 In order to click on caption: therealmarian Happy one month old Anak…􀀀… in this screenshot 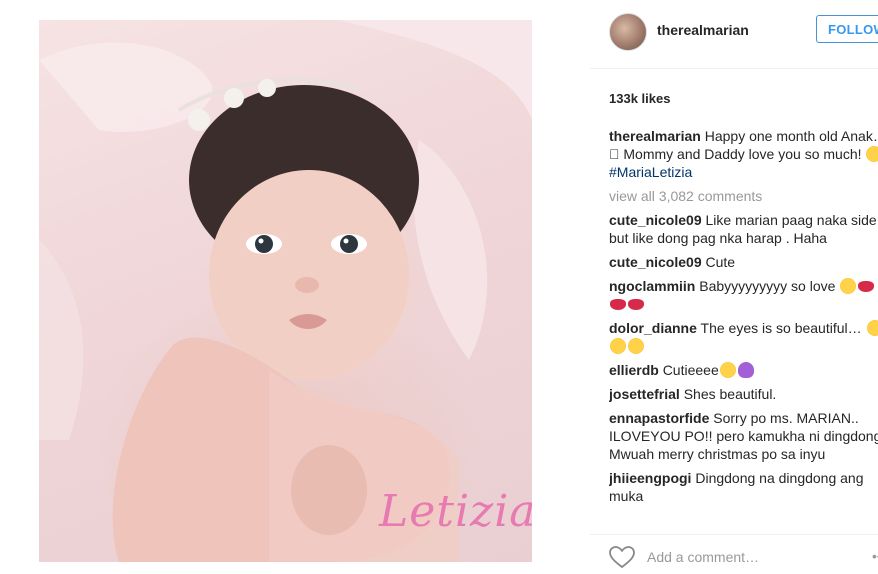, I will do `click(743, 154)`.